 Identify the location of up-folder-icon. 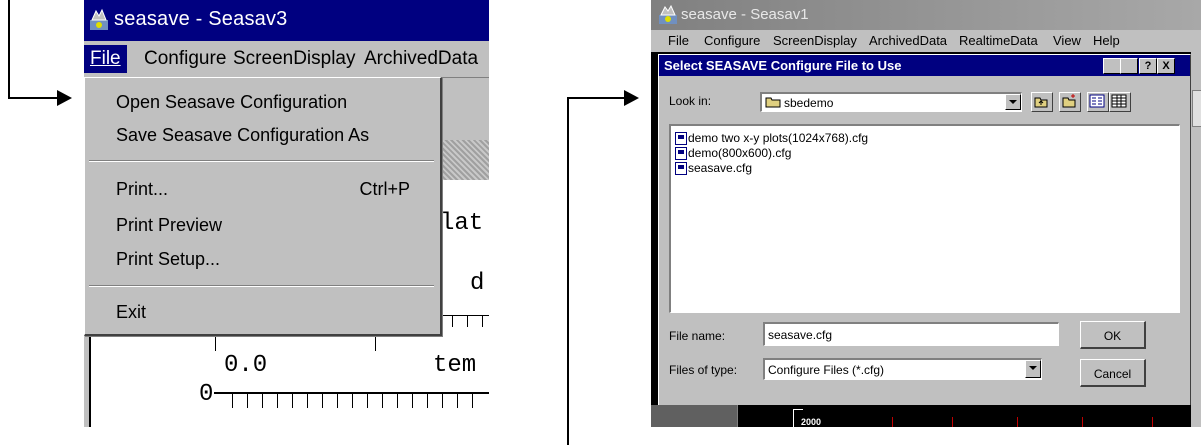
(1041, 102).